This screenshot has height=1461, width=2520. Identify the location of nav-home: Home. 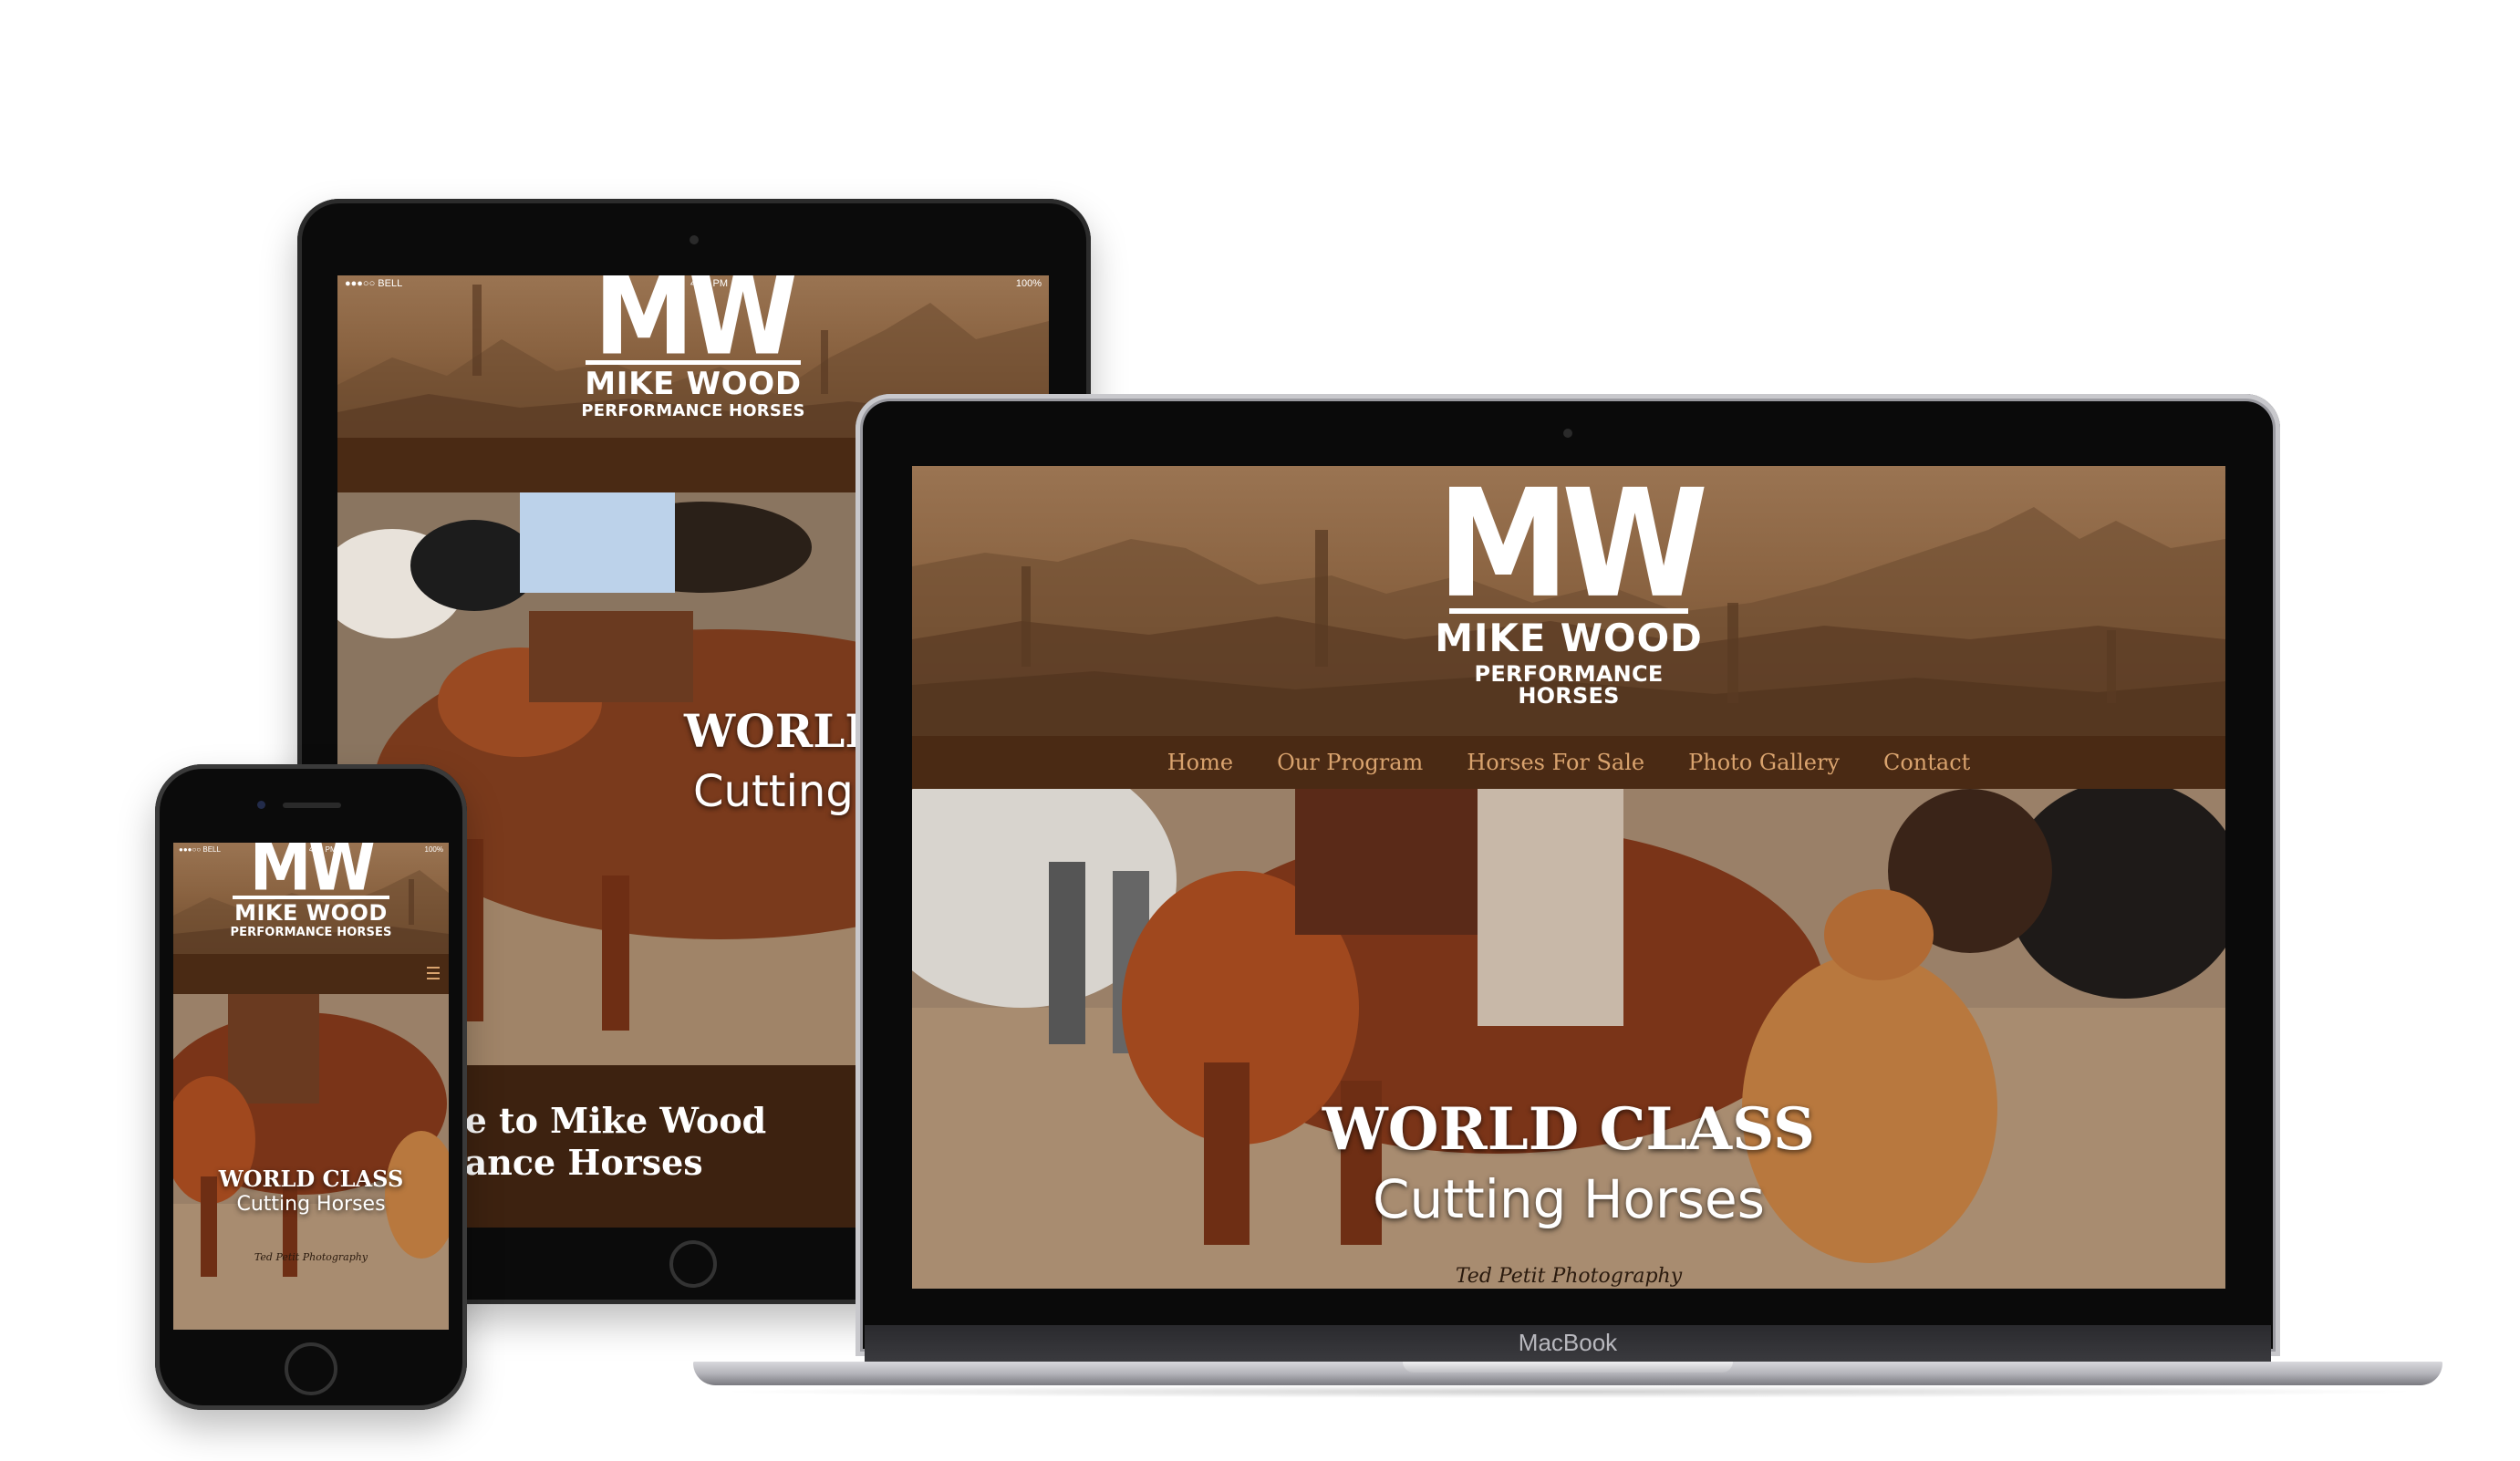
(1200, 762).